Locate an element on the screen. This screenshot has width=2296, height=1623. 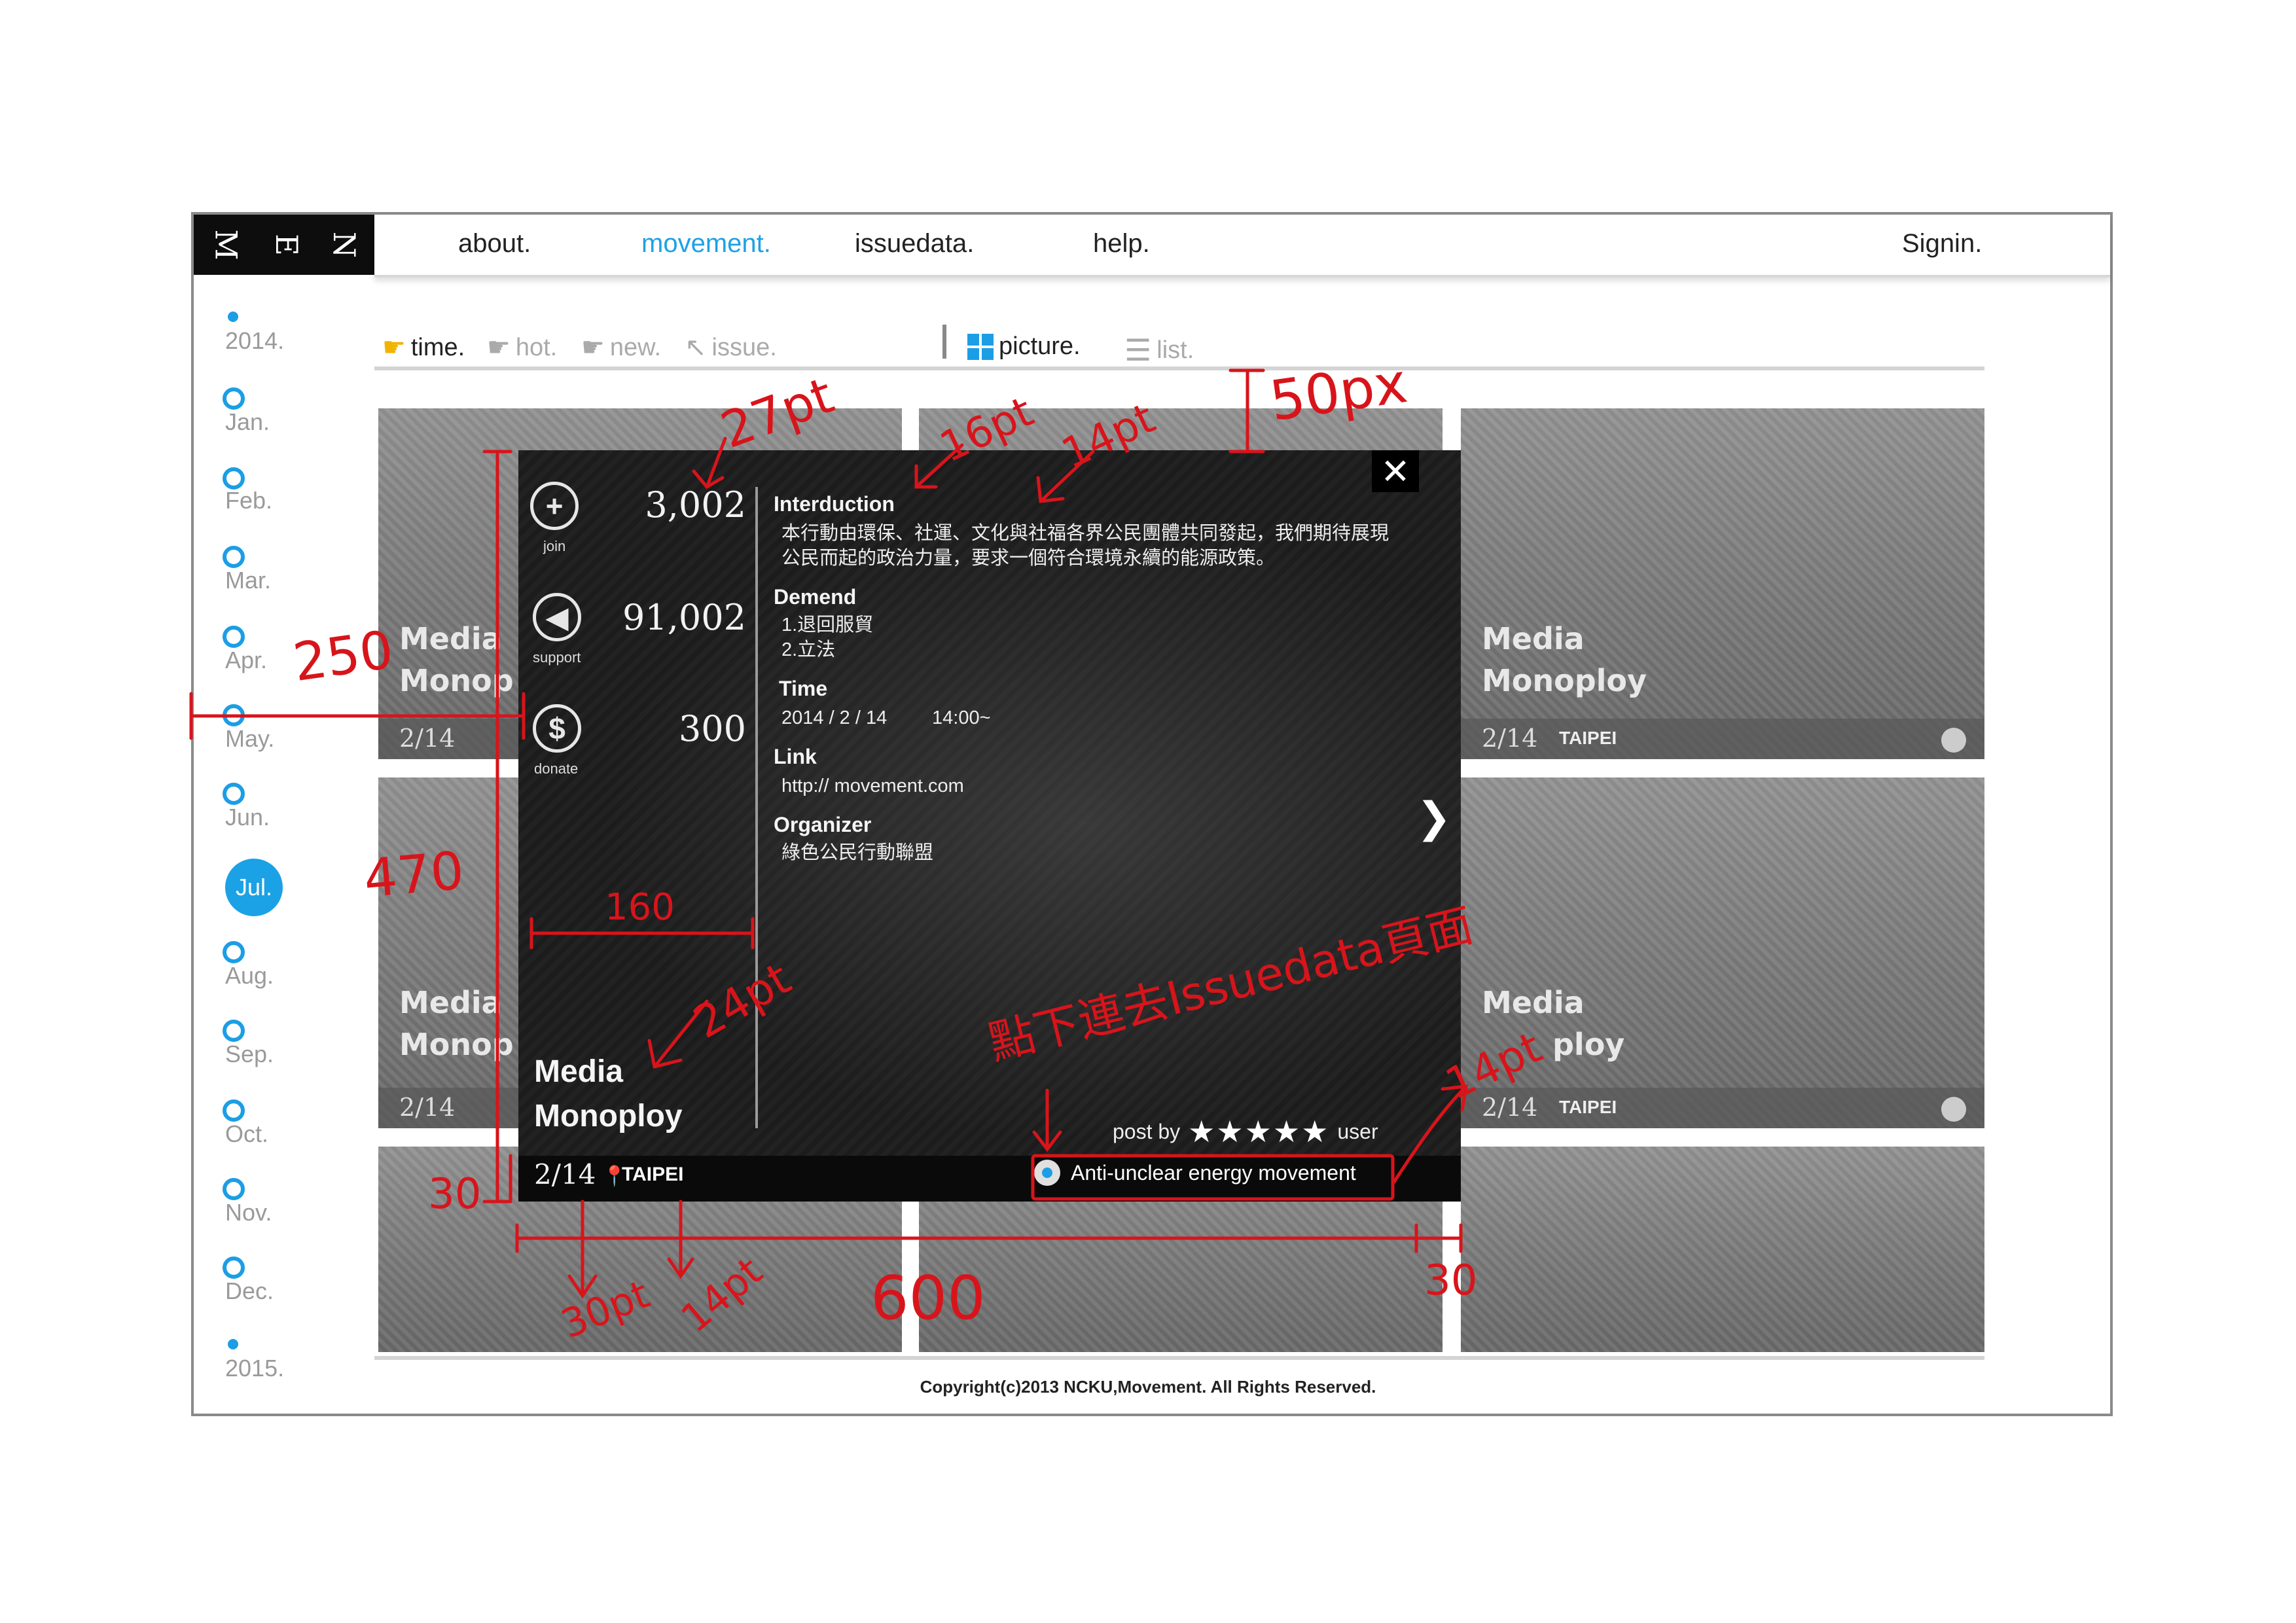
annotation-30: 30 is located at coordinates (455, 1194).